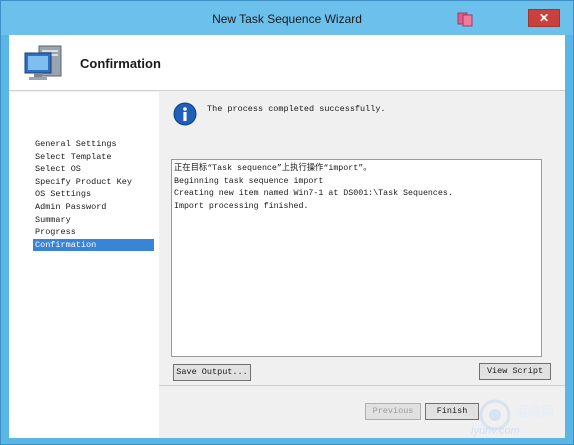 The height and width of the screenshot is (445, 574). What do you see at coordinates (393, 411) in the screenshot?
I see `previous-button: Previous` at bounding box center [393, 411].